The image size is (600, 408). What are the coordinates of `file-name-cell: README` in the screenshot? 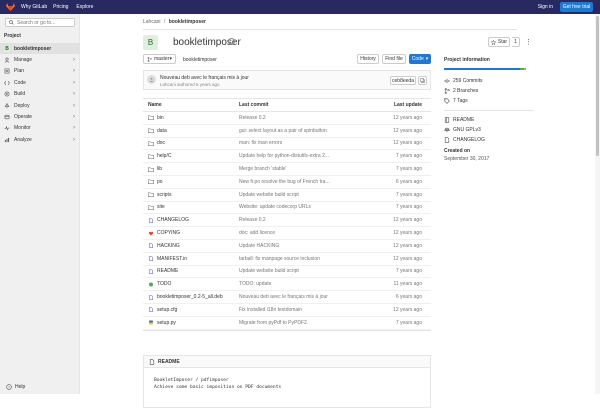 It's located at (191, 271).